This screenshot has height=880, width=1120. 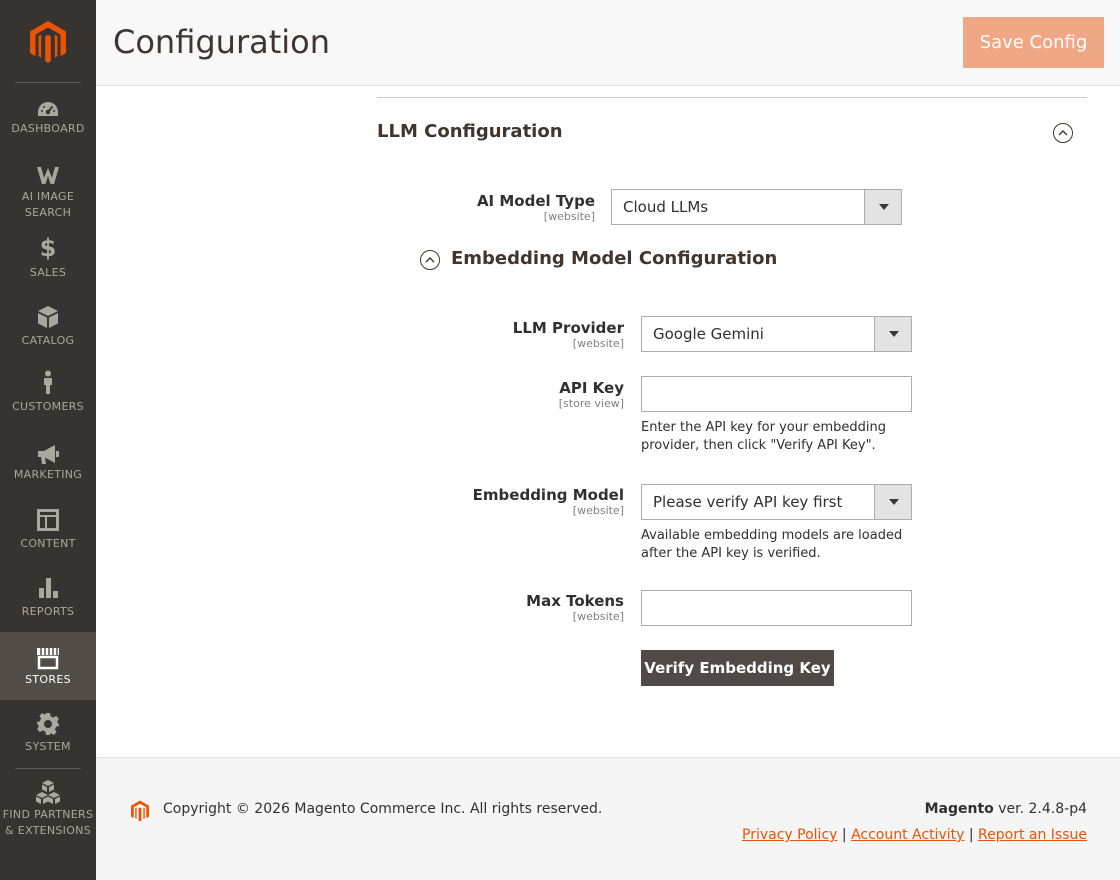 What do you see at coordinates (48, 382) in the screenshot?
I see `person-icon` at bounding box center [48, 382].